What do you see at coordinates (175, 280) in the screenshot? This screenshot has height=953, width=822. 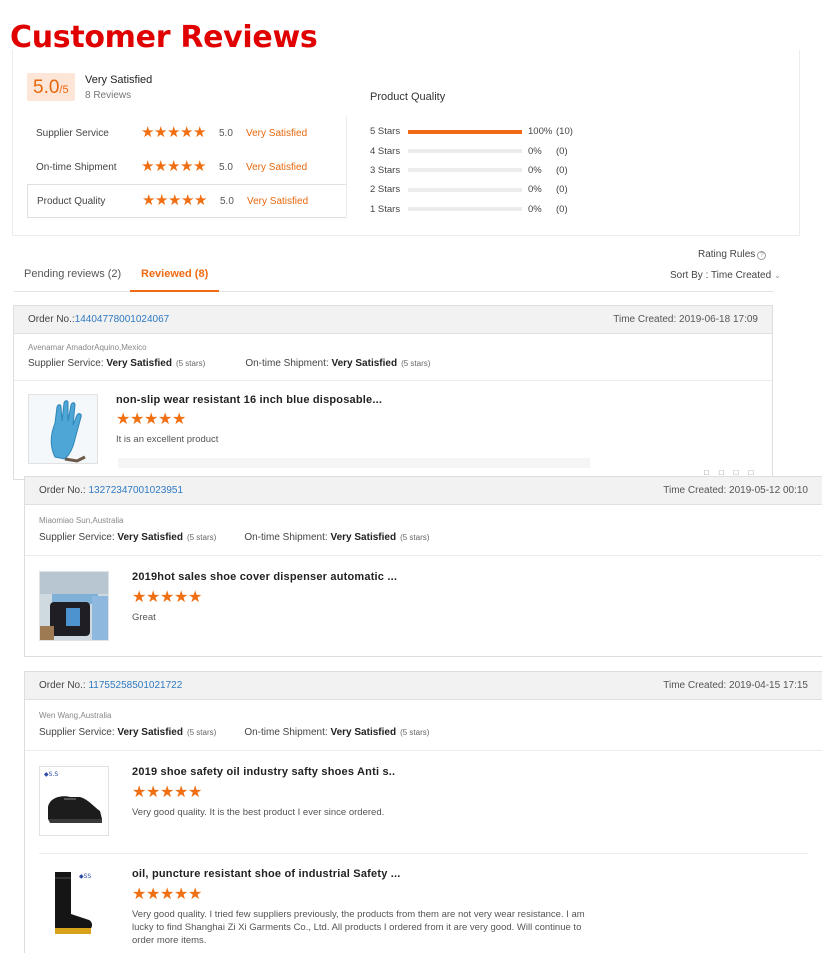 I see `tab-reviewed: Reviewed (8)` at bounding box center [175, 280].